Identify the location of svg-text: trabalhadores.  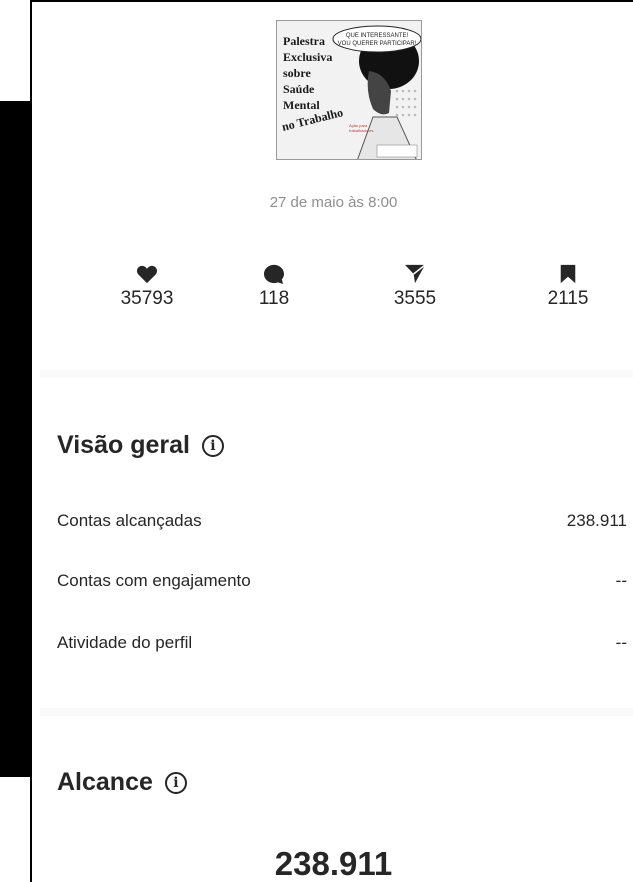
(361, 130).